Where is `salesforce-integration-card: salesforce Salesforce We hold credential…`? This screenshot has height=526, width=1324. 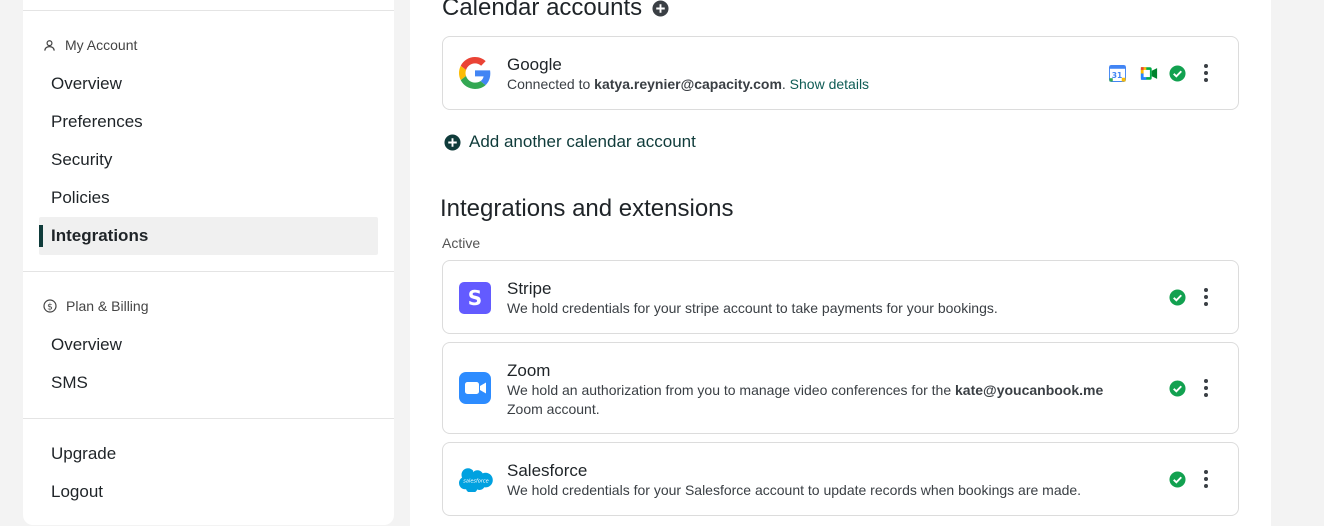
salesforce-integration-card: salesforce Salesforce We hold credential… is located at coordinates (840, 479).